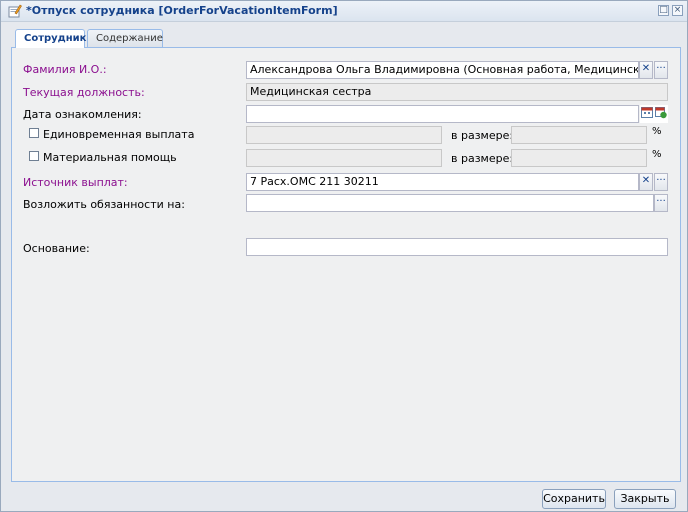  Describe the element at coordinates (657, 154) in the screenshot. I see `material-aid-percent: %` at that location.